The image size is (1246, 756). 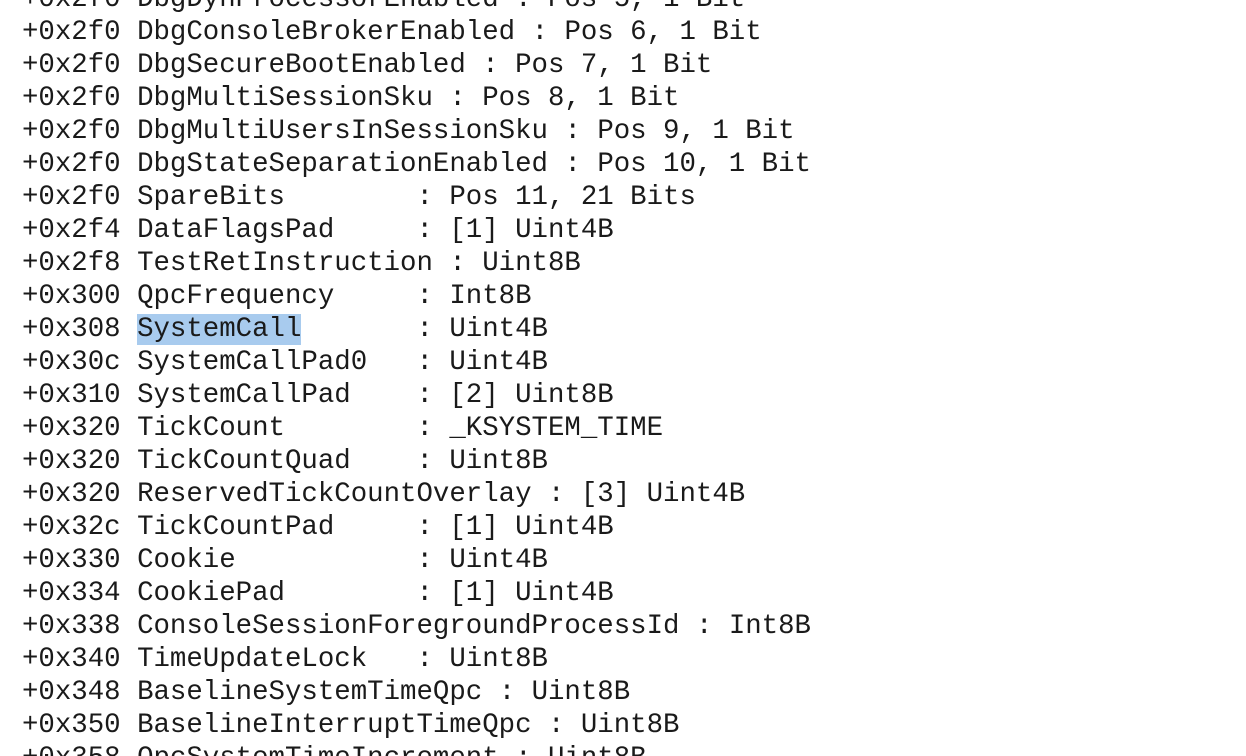 I want to click on field-name: BaselineInterruptTimeQpc, so click(x=334, y=725).